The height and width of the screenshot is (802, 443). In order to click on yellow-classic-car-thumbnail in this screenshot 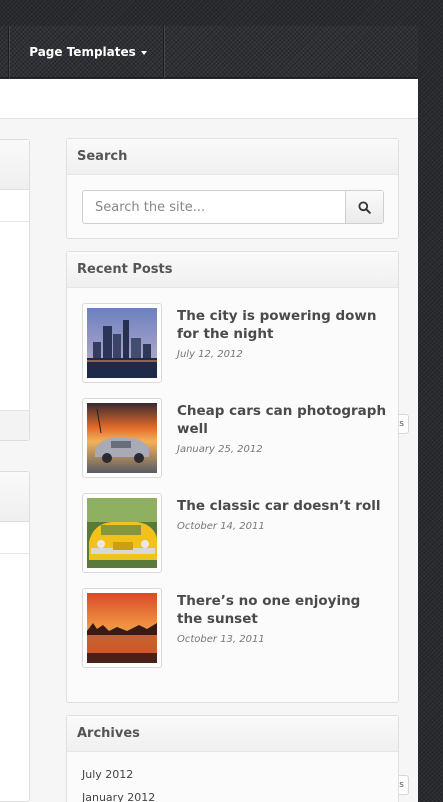, I will do `click(122, 533)`.